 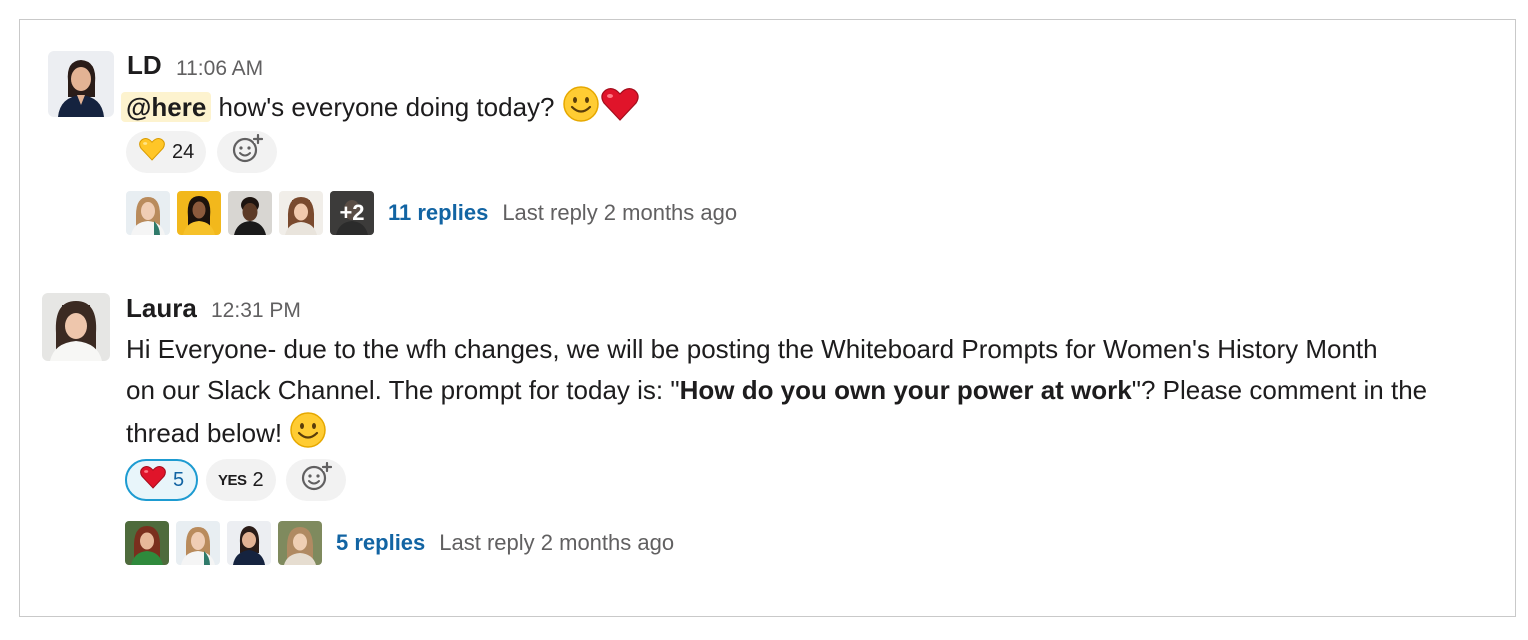 What do you see at coordinates (380, 543) in the screenshot?
I see `replies-link: 5 replies` at bounding box center [380, 543].